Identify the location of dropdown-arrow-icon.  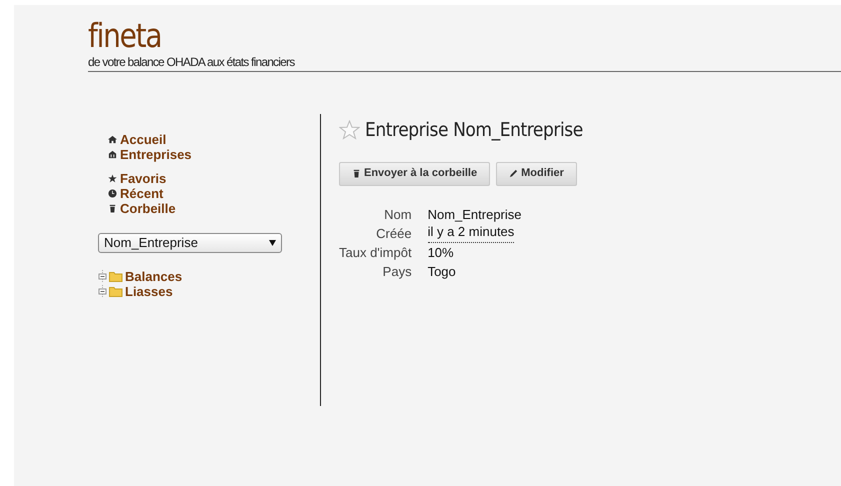
(272, 243).